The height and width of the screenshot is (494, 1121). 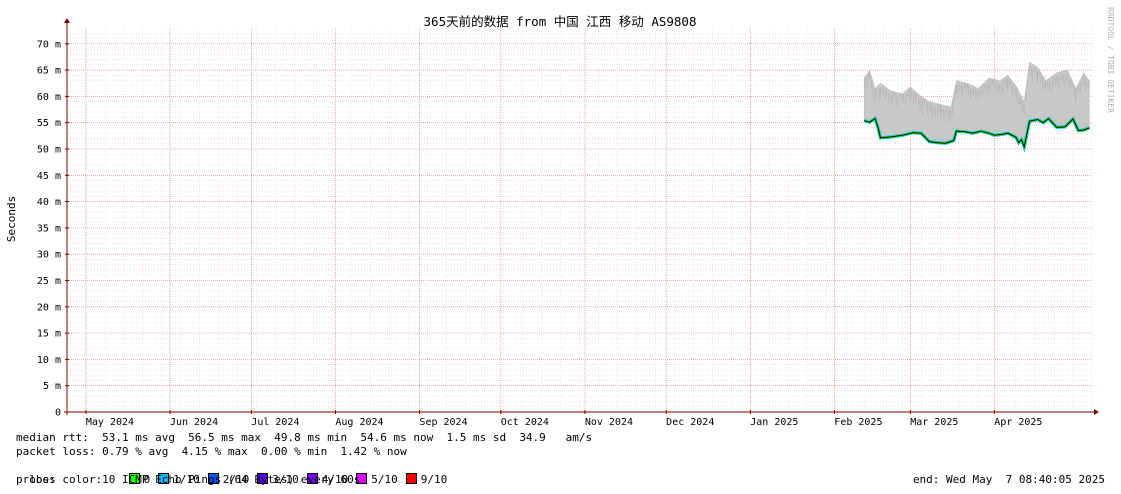 I want to click on y-tick-label: 65 m, so click(x=49, y=71).